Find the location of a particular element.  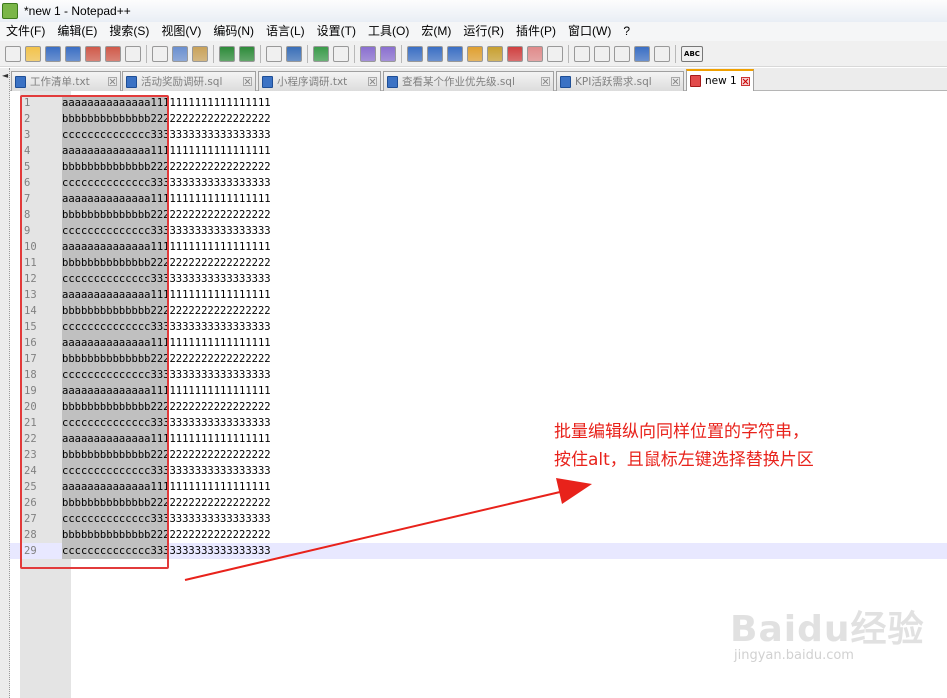

notepadpp-app-icon is located at coordinates (10, 11).